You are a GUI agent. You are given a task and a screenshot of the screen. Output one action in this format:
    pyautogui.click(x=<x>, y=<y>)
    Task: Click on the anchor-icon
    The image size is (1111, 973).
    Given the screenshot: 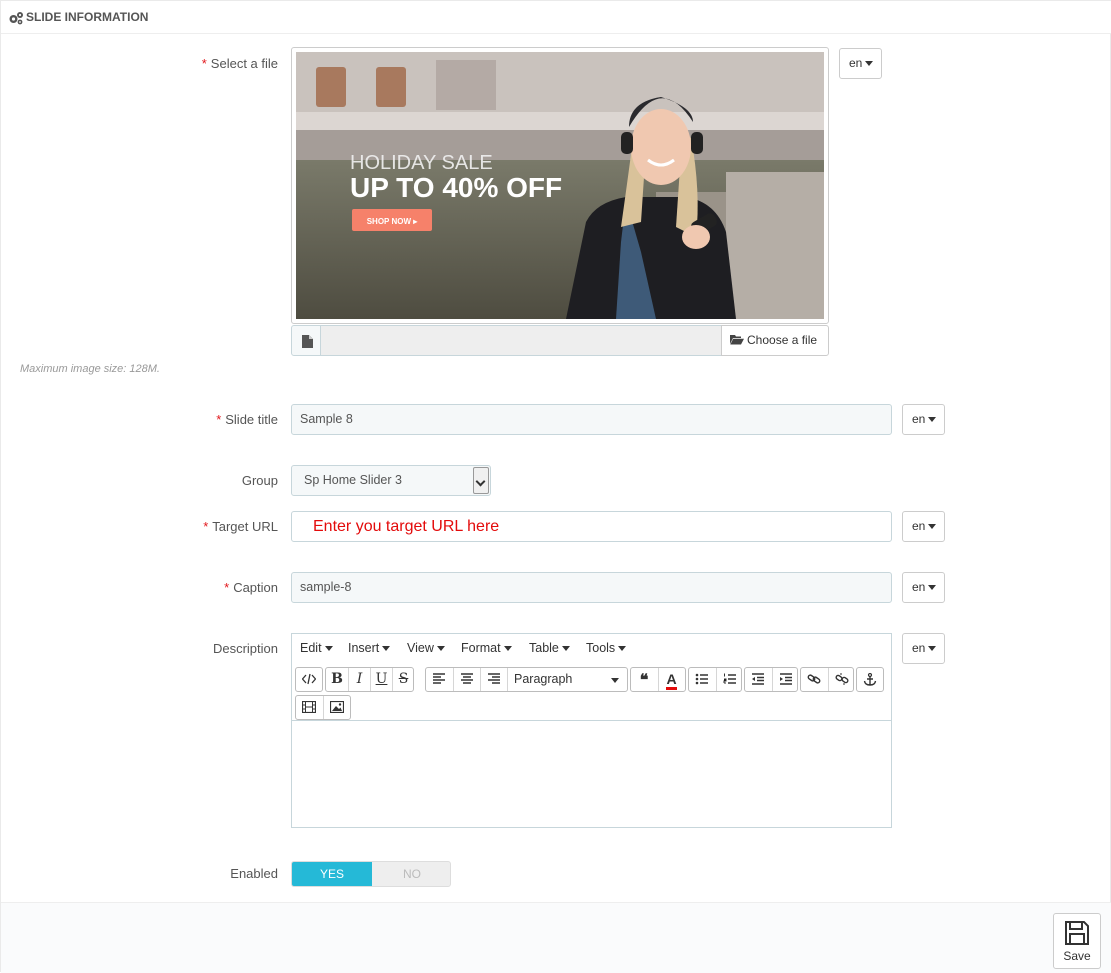 What is the action you would take?
    pyautogui.click(x=870, y=679)
    